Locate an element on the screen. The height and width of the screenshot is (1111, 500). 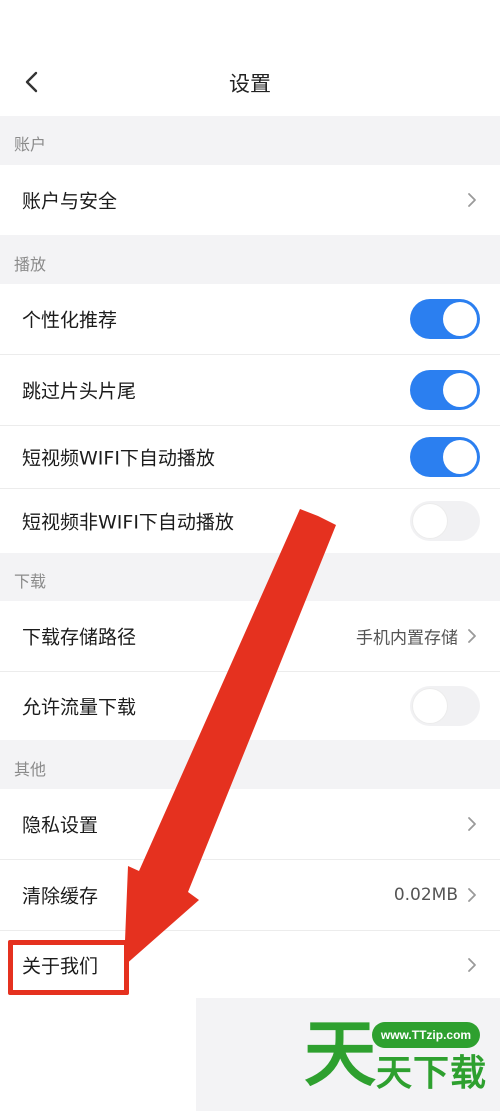
watermark-url: www.TTzip.com is located at coordinates (426, 1035).